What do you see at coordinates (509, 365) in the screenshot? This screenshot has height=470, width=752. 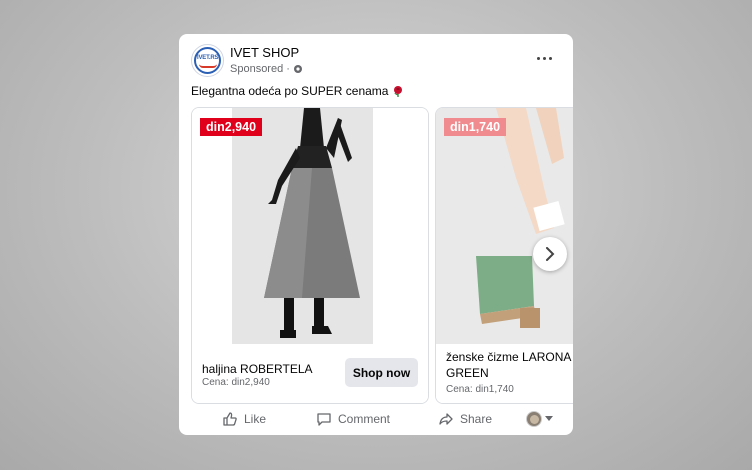 I see `product-title: ženske čizme LARONA GREEN` at bounding box center [509, 365].